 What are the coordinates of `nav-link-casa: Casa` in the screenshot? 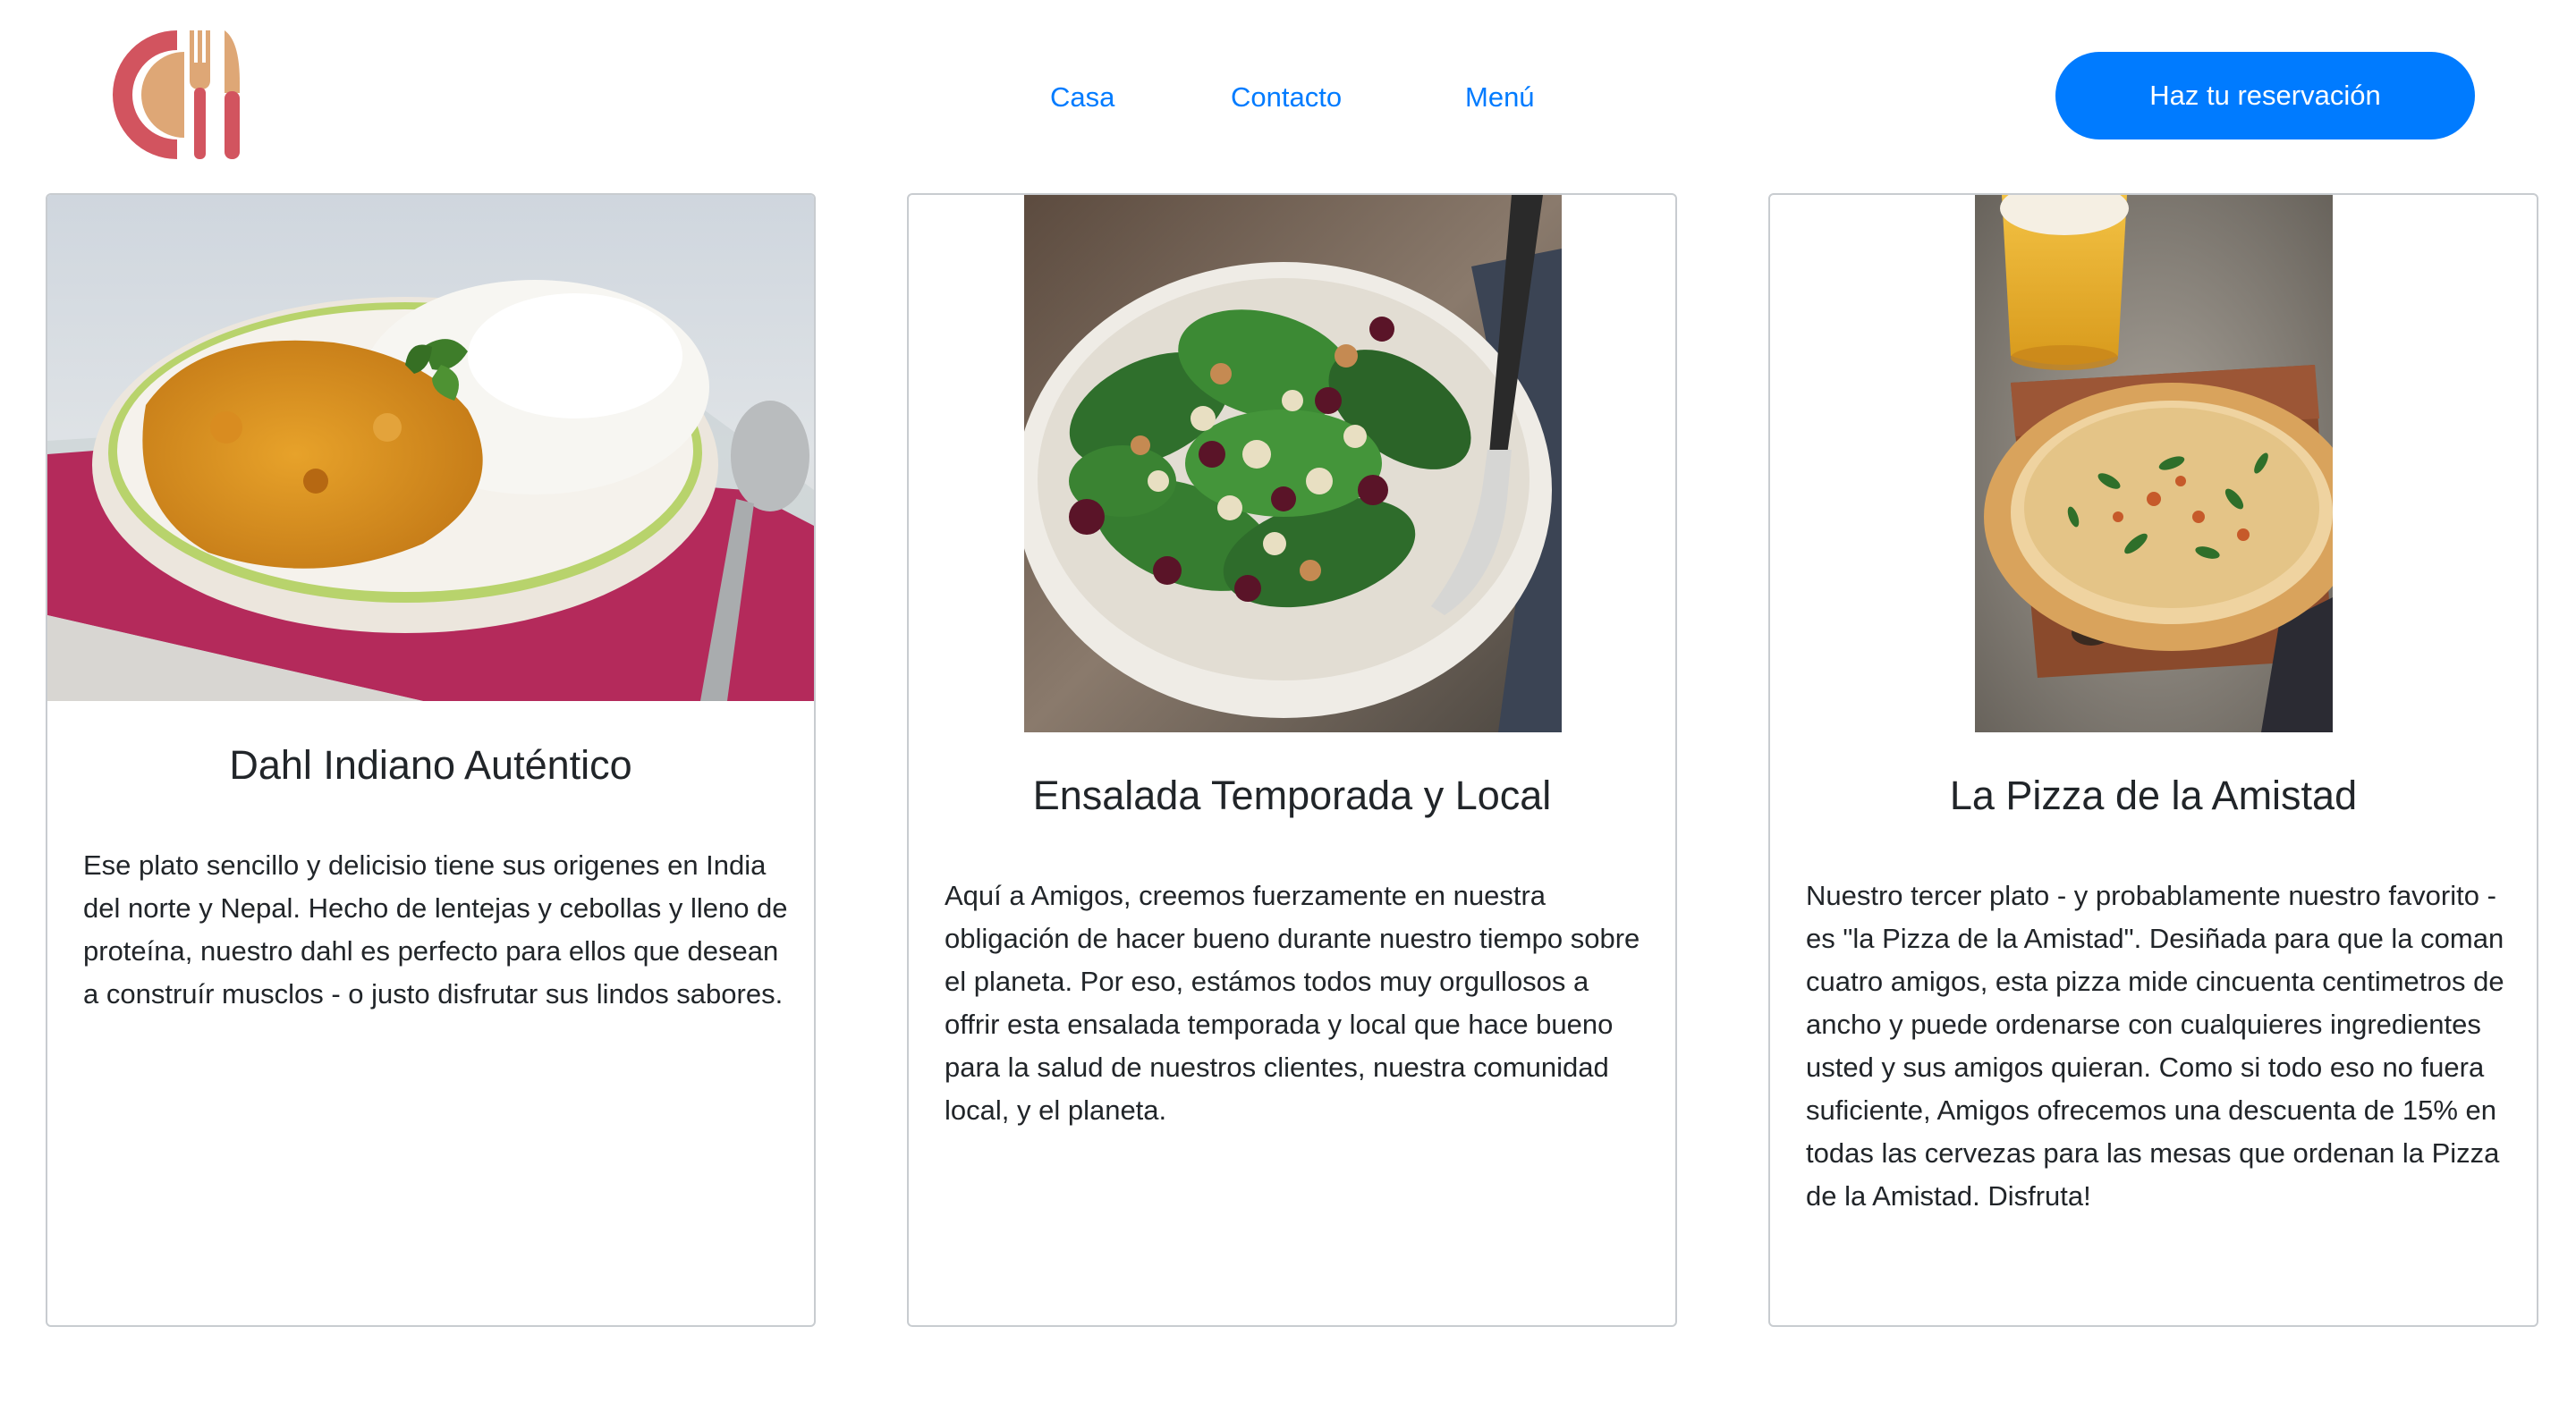 It's located at (1082, 97).